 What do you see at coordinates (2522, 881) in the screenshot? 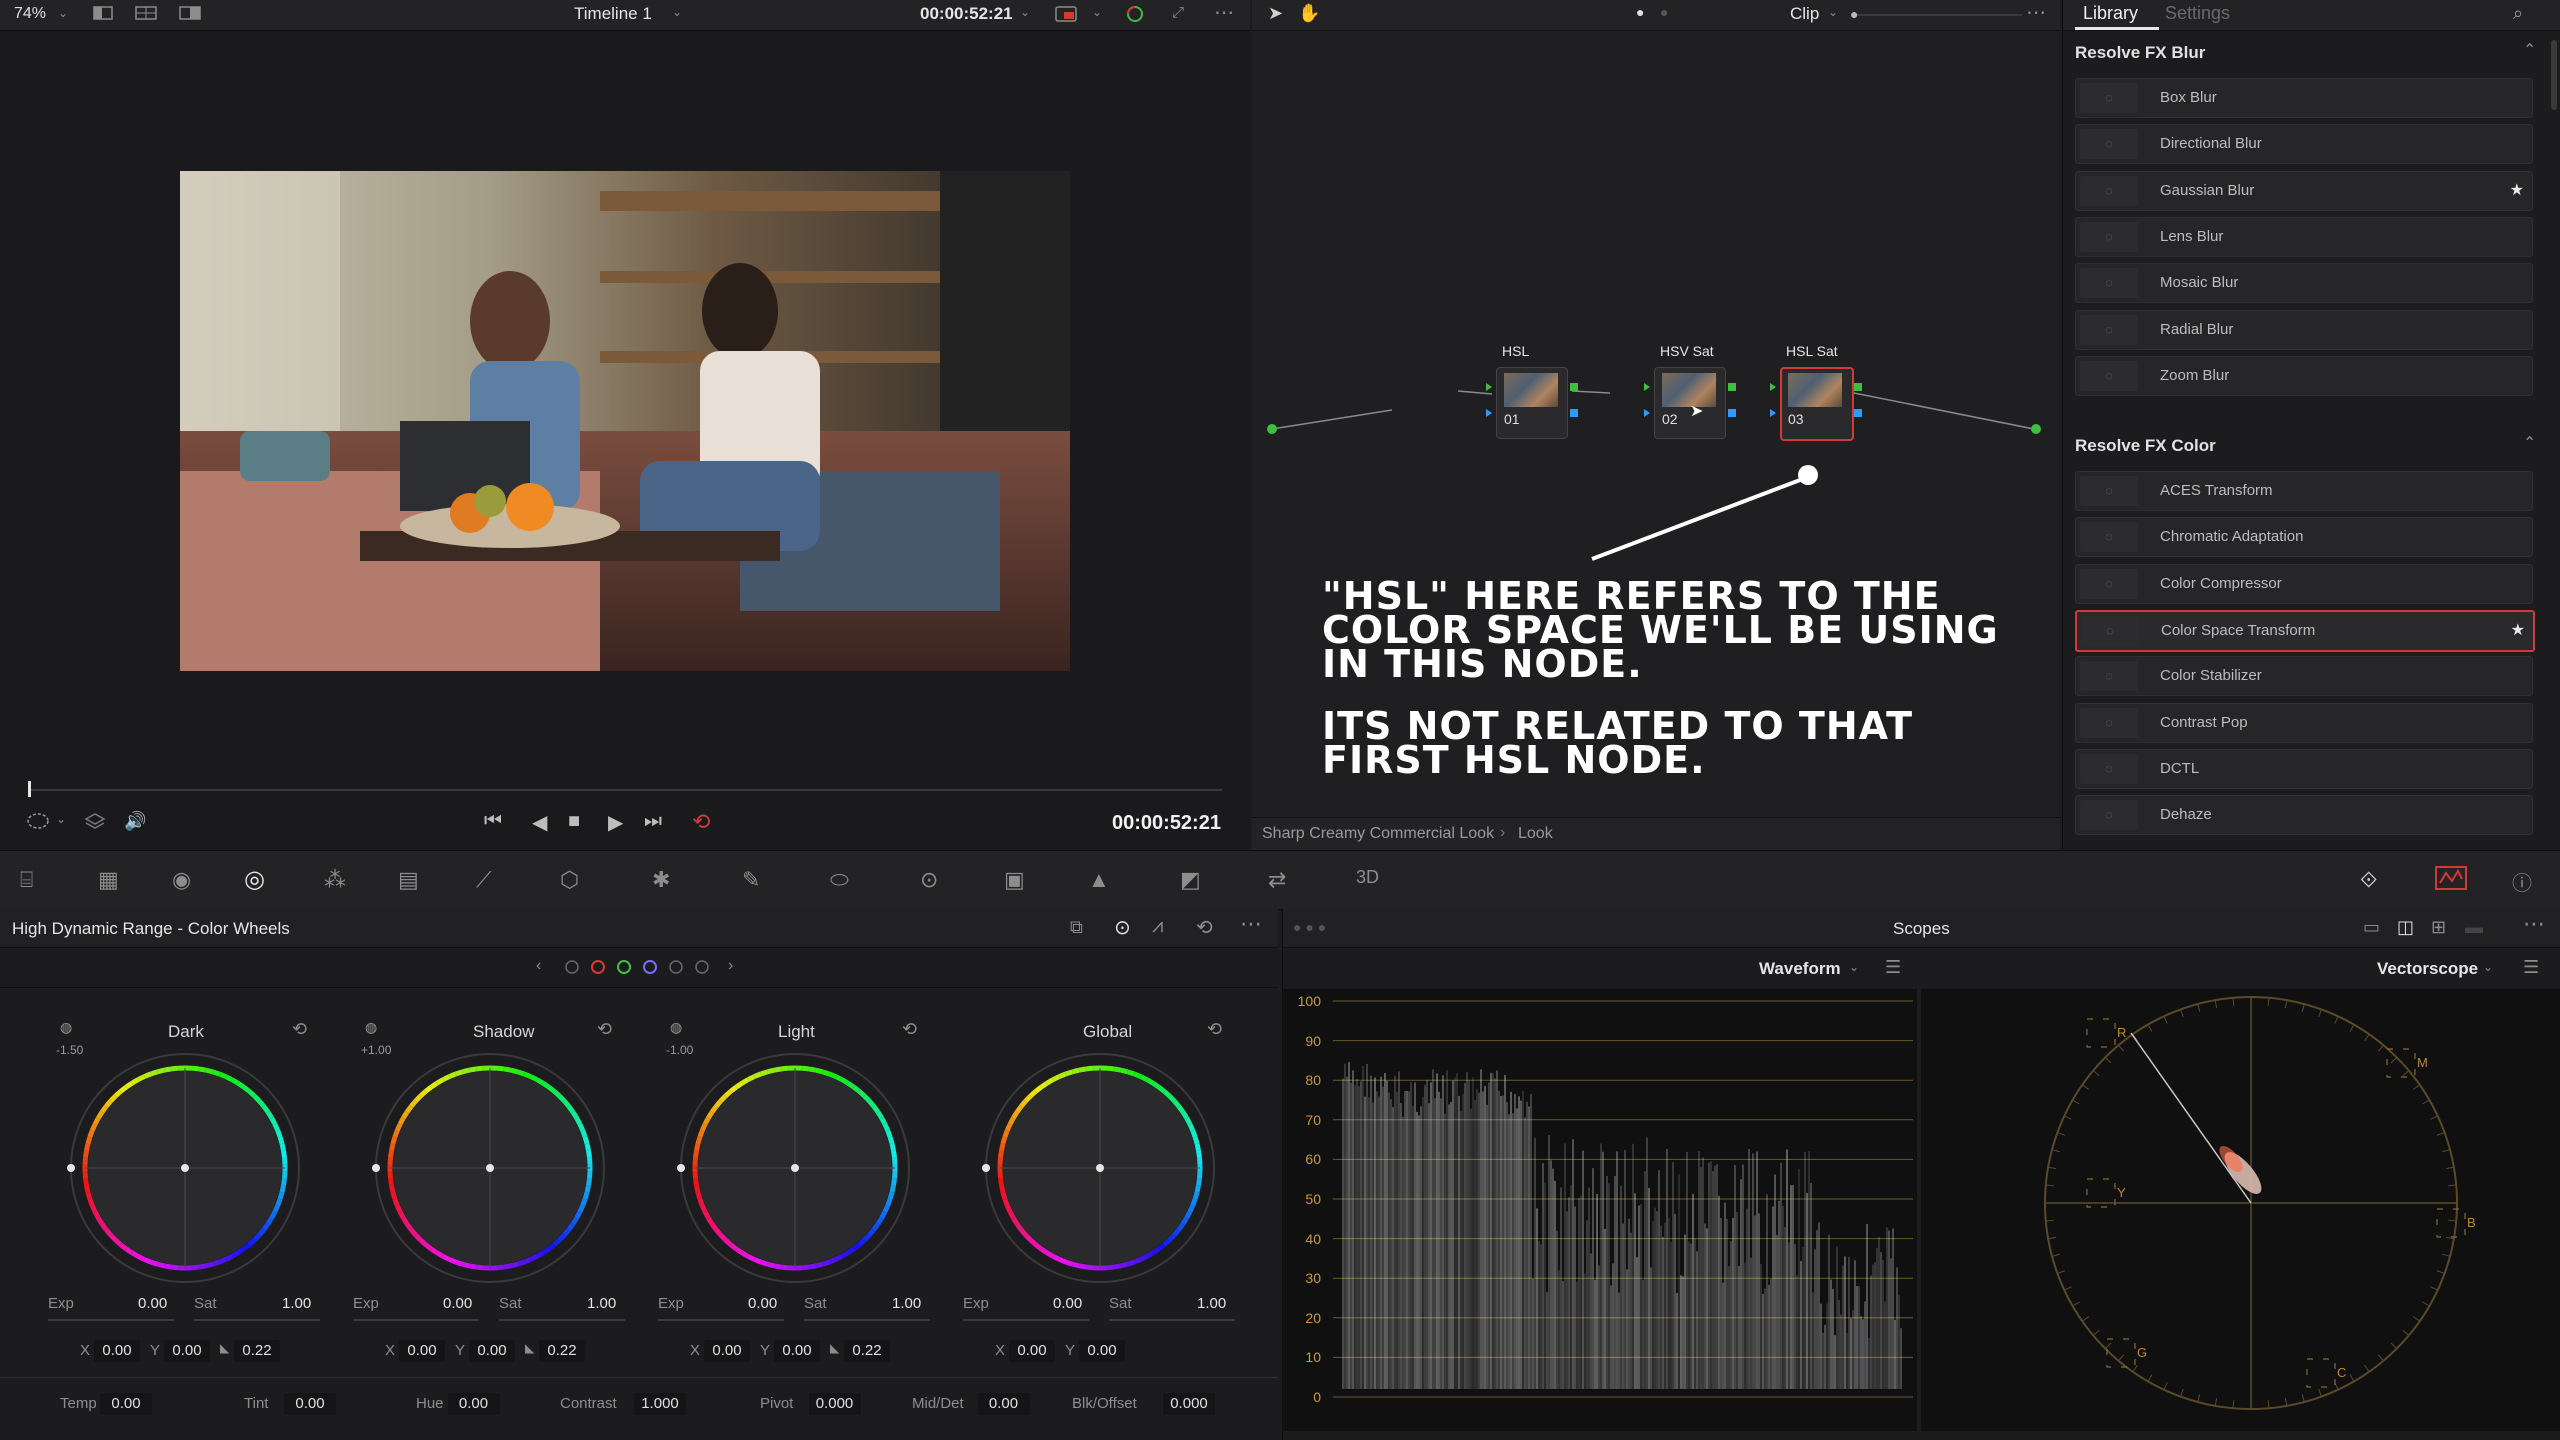
I see `info-icon: ⓘ` at bounding box center [2522, 881].